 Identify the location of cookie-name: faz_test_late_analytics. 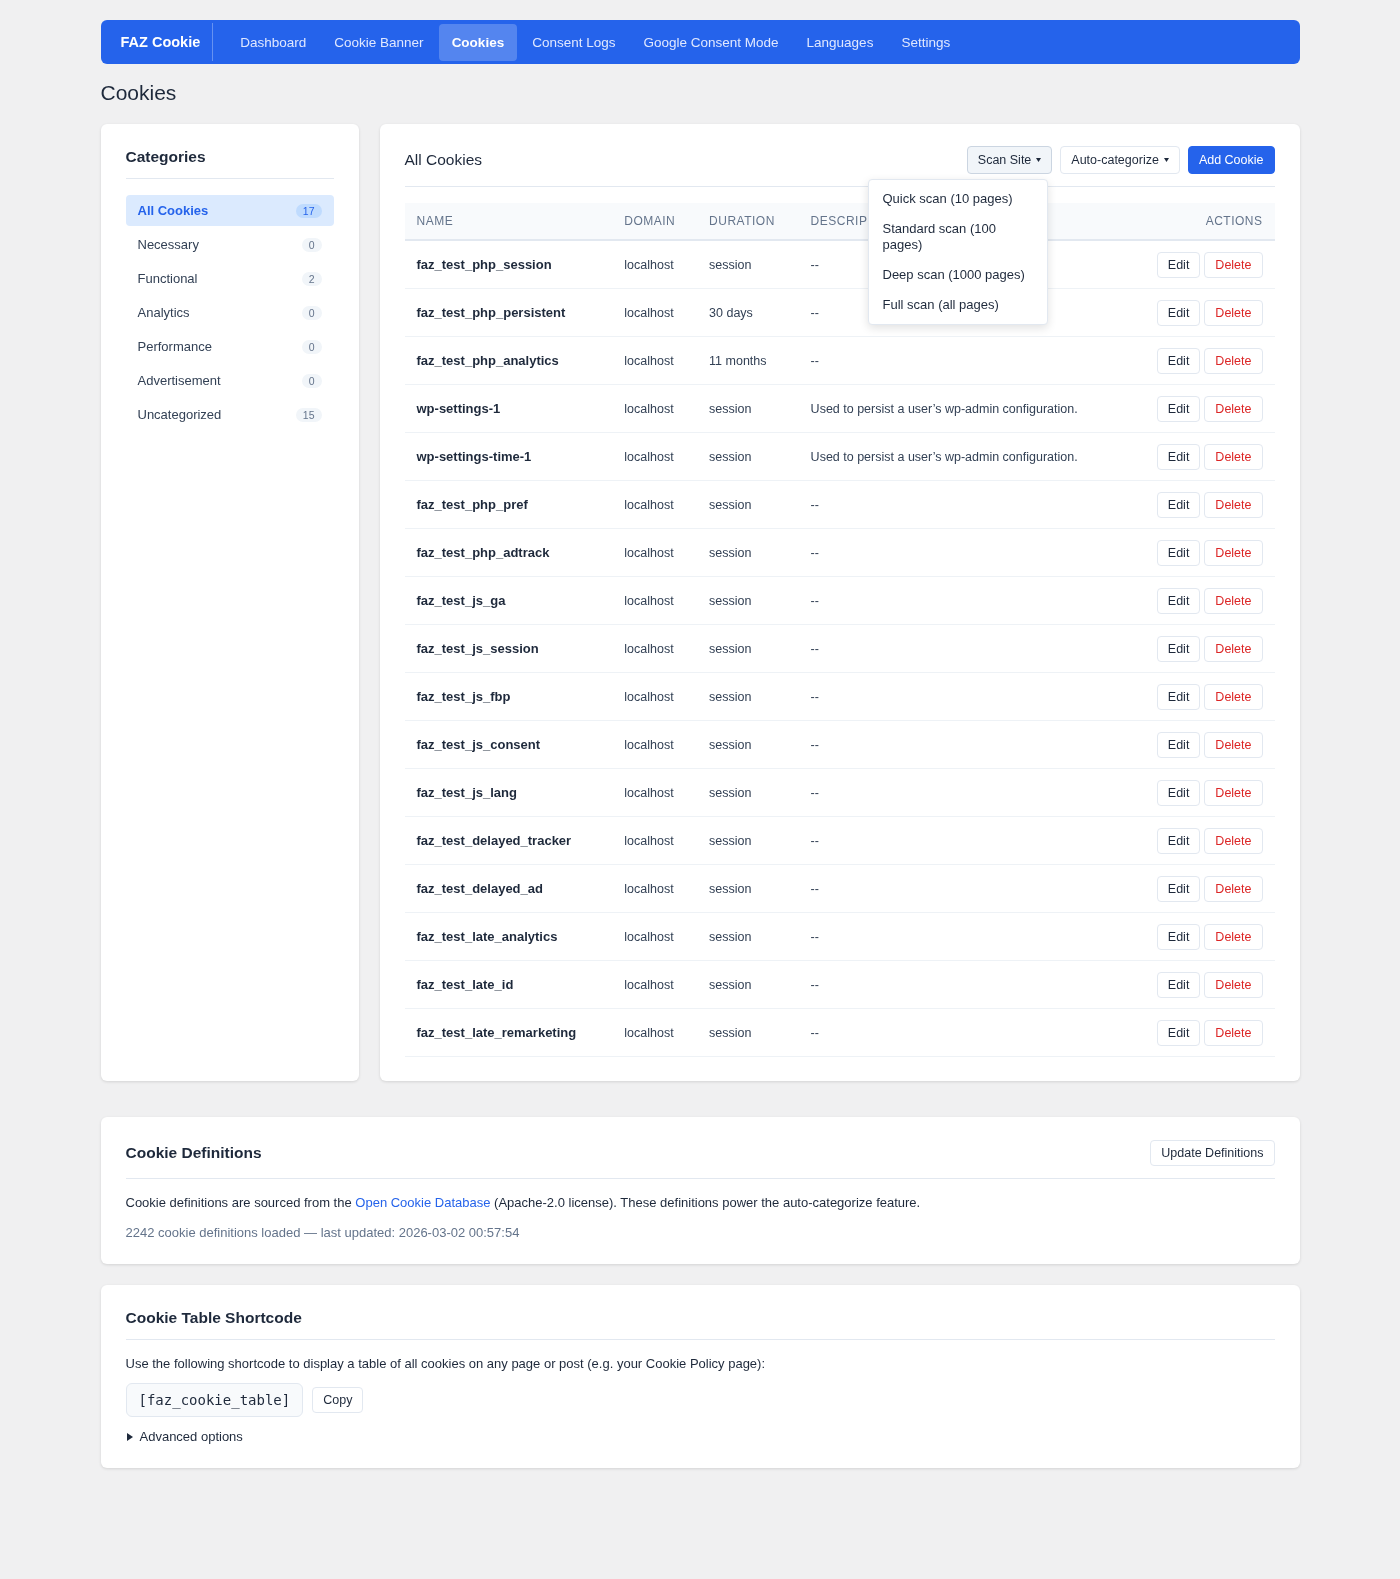
(508, 936).